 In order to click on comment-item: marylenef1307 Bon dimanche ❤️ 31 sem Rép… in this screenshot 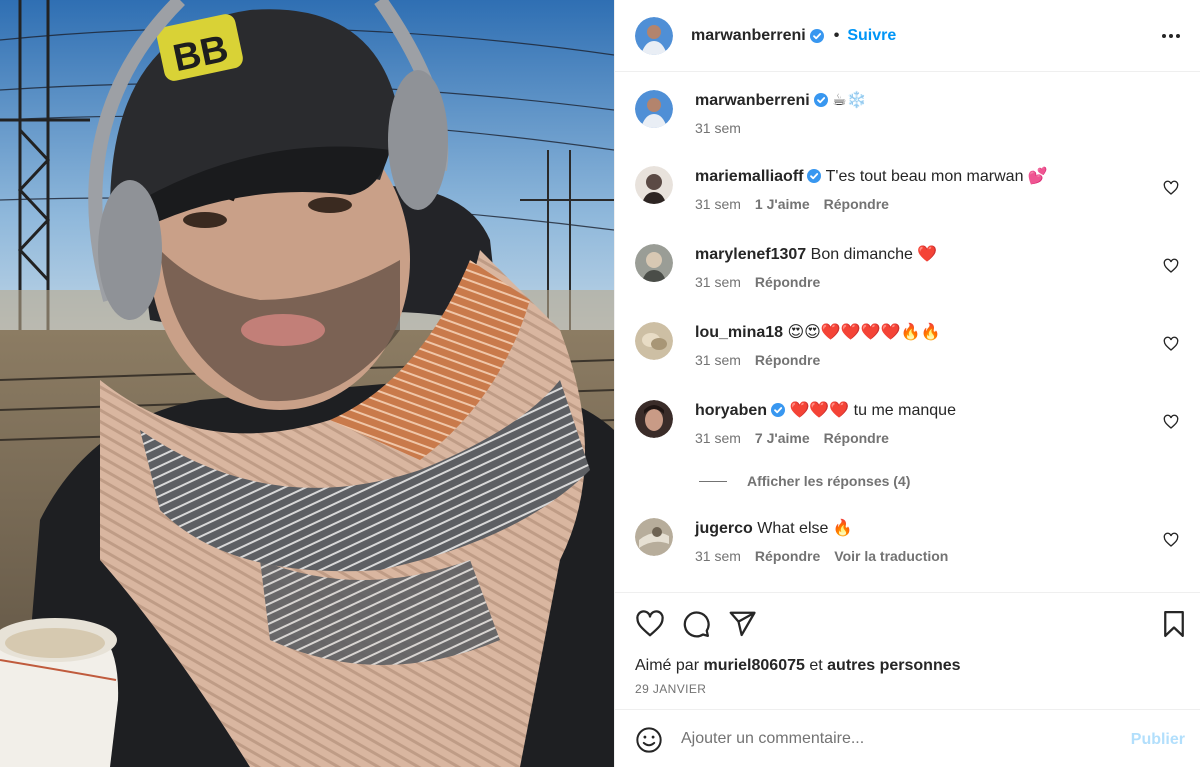, I will do `click(908, 267)`.